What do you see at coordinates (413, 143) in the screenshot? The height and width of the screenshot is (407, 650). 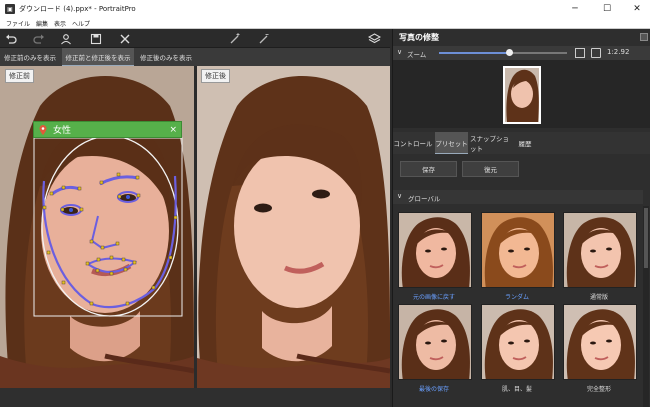 I see `tab-controls: コントロール` at bounding box center [413, 143].